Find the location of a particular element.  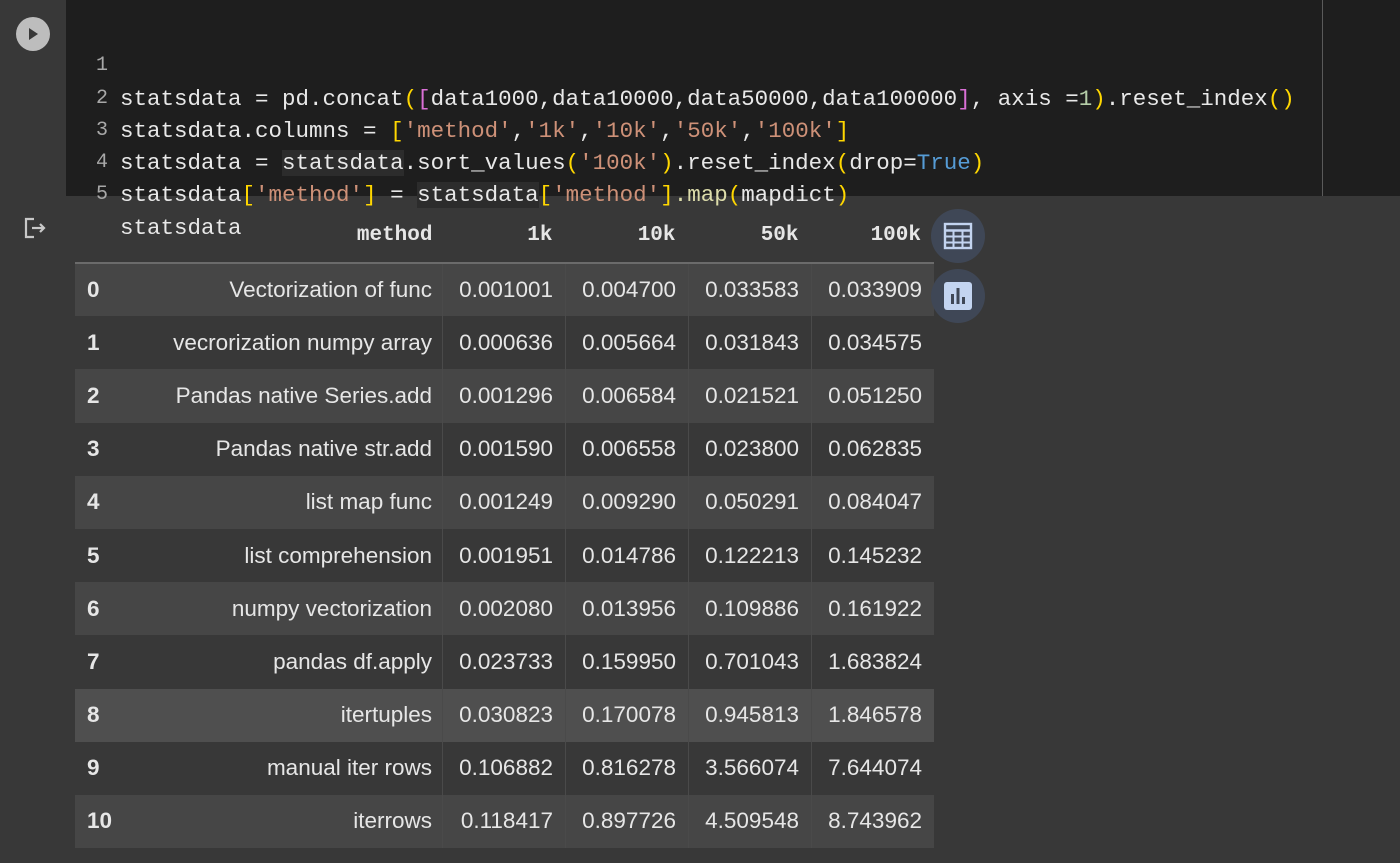

code-token: '100k' is located at coordinates (620, 163).